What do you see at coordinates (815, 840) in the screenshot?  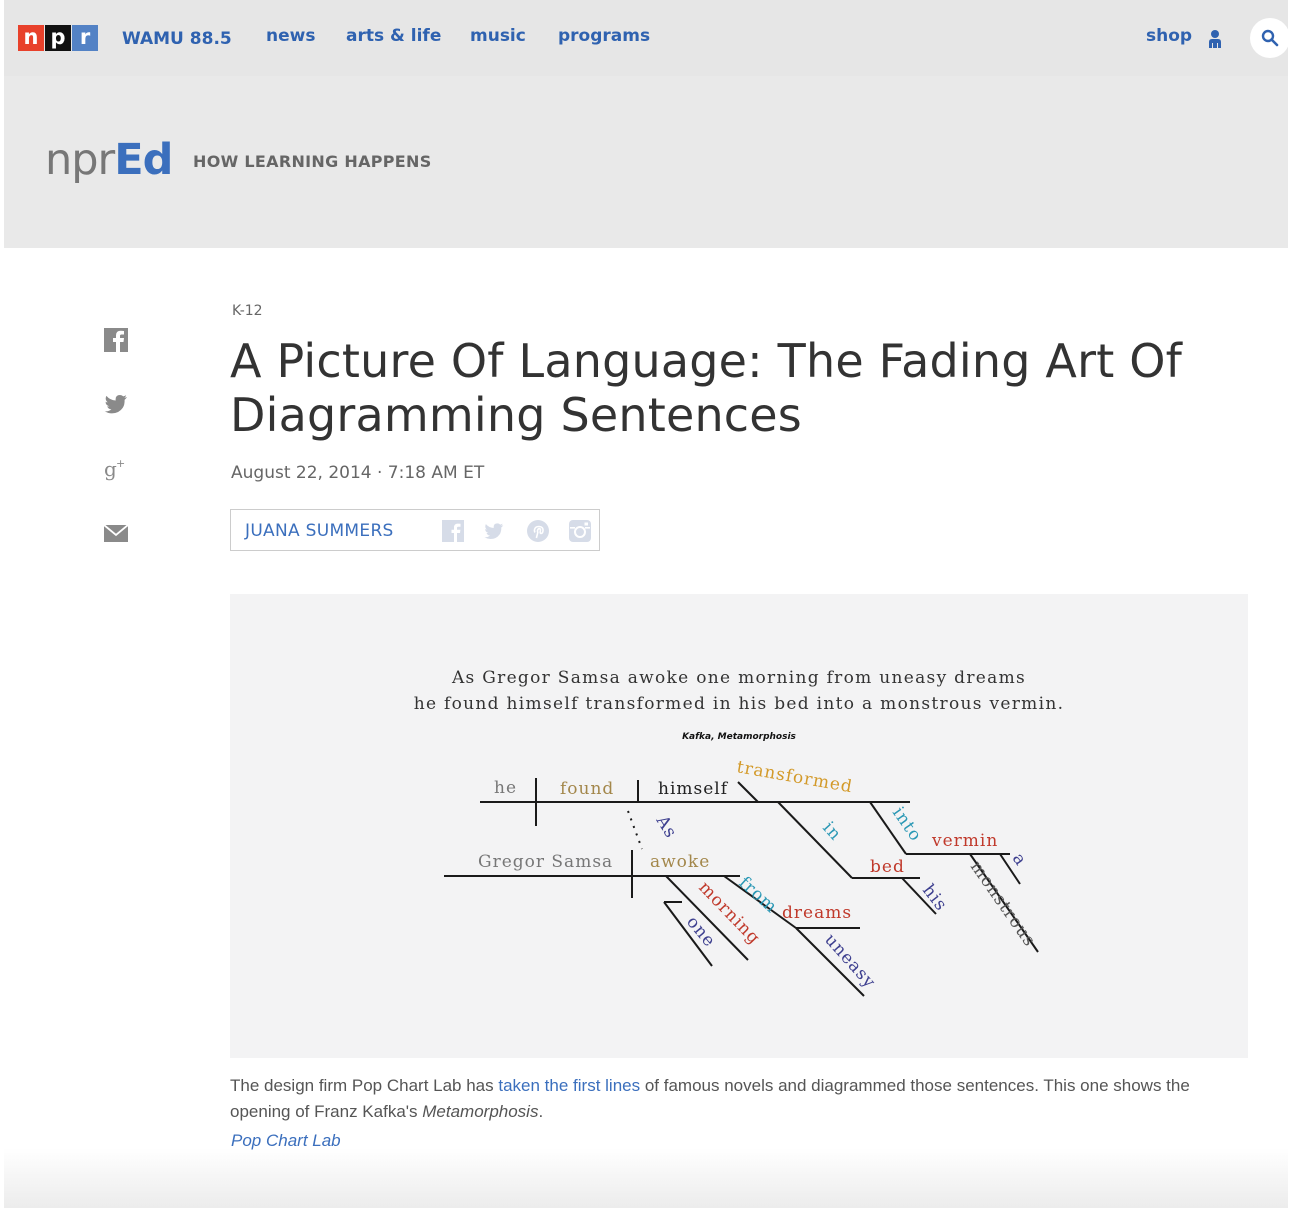 I see `in-line` at bounding box center [815, 840].